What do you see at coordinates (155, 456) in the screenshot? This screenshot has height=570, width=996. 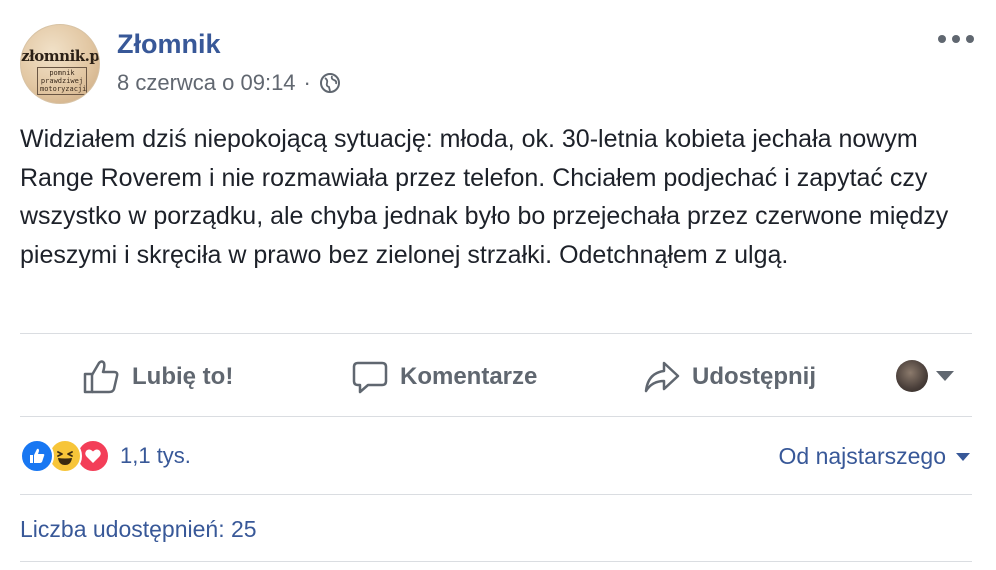 I see `reactions-count: 1,1 tys.` at bounding box center [155, 456].